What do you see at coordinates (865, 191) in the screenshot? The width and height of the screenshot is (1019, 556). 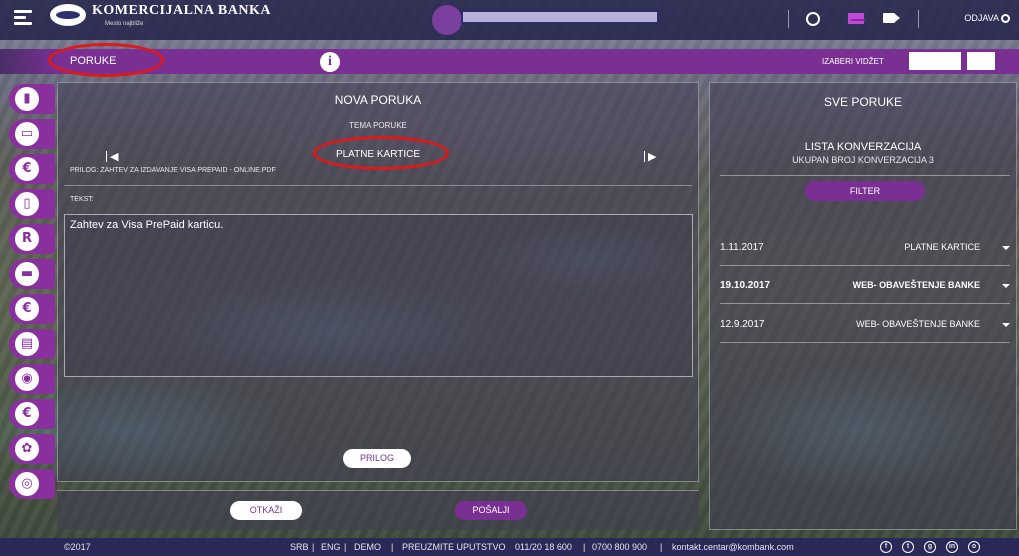 I see `filter-button: FILTER` at bounding box center [865, 191].